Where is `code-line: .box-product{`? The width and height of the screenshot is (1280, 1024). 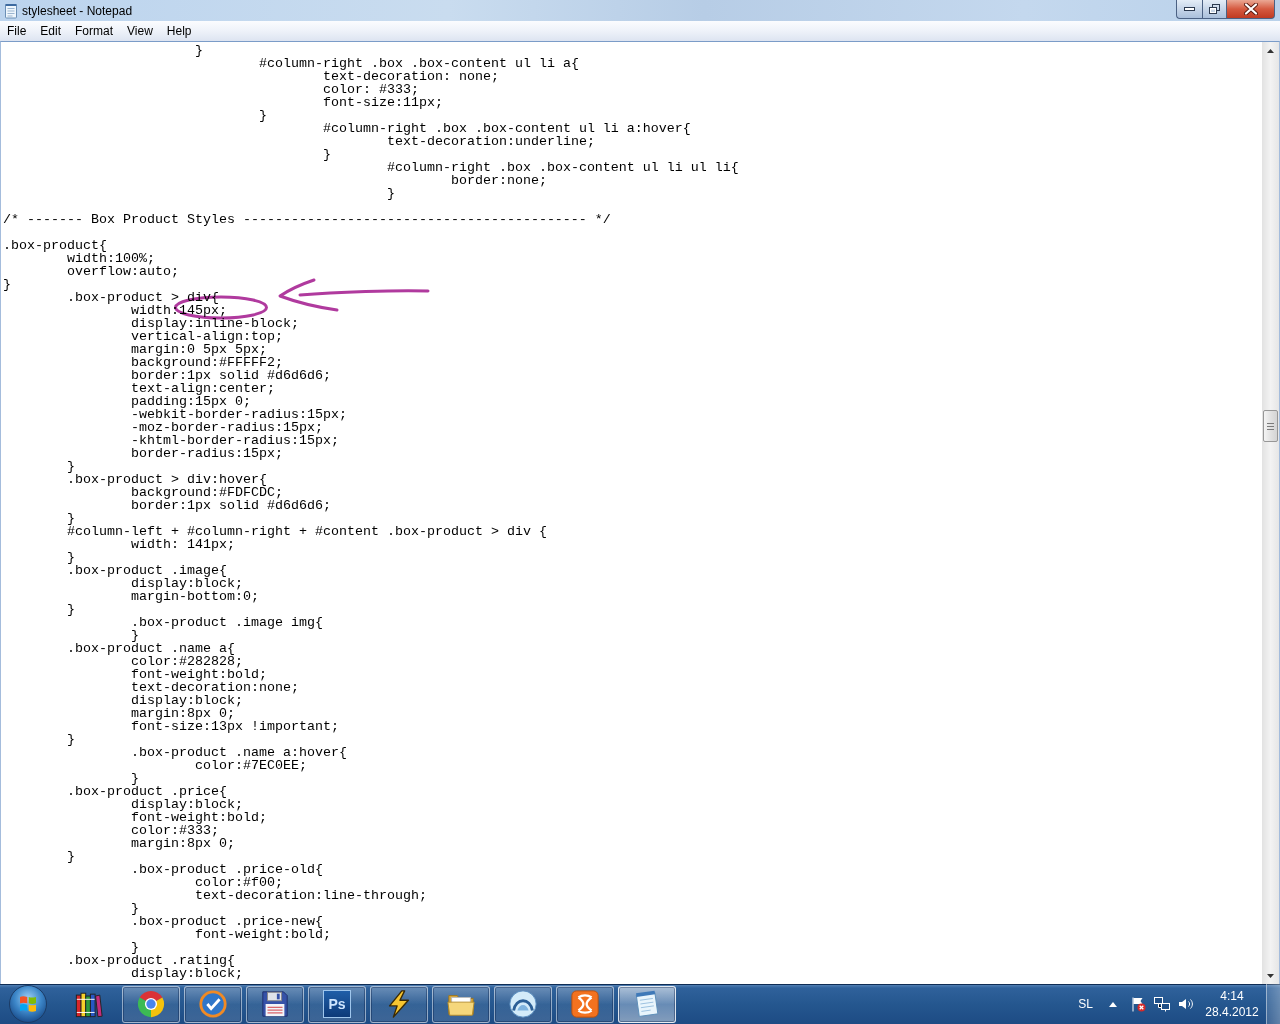 code-line: .box-product{ is located at coordinates (55, 245).